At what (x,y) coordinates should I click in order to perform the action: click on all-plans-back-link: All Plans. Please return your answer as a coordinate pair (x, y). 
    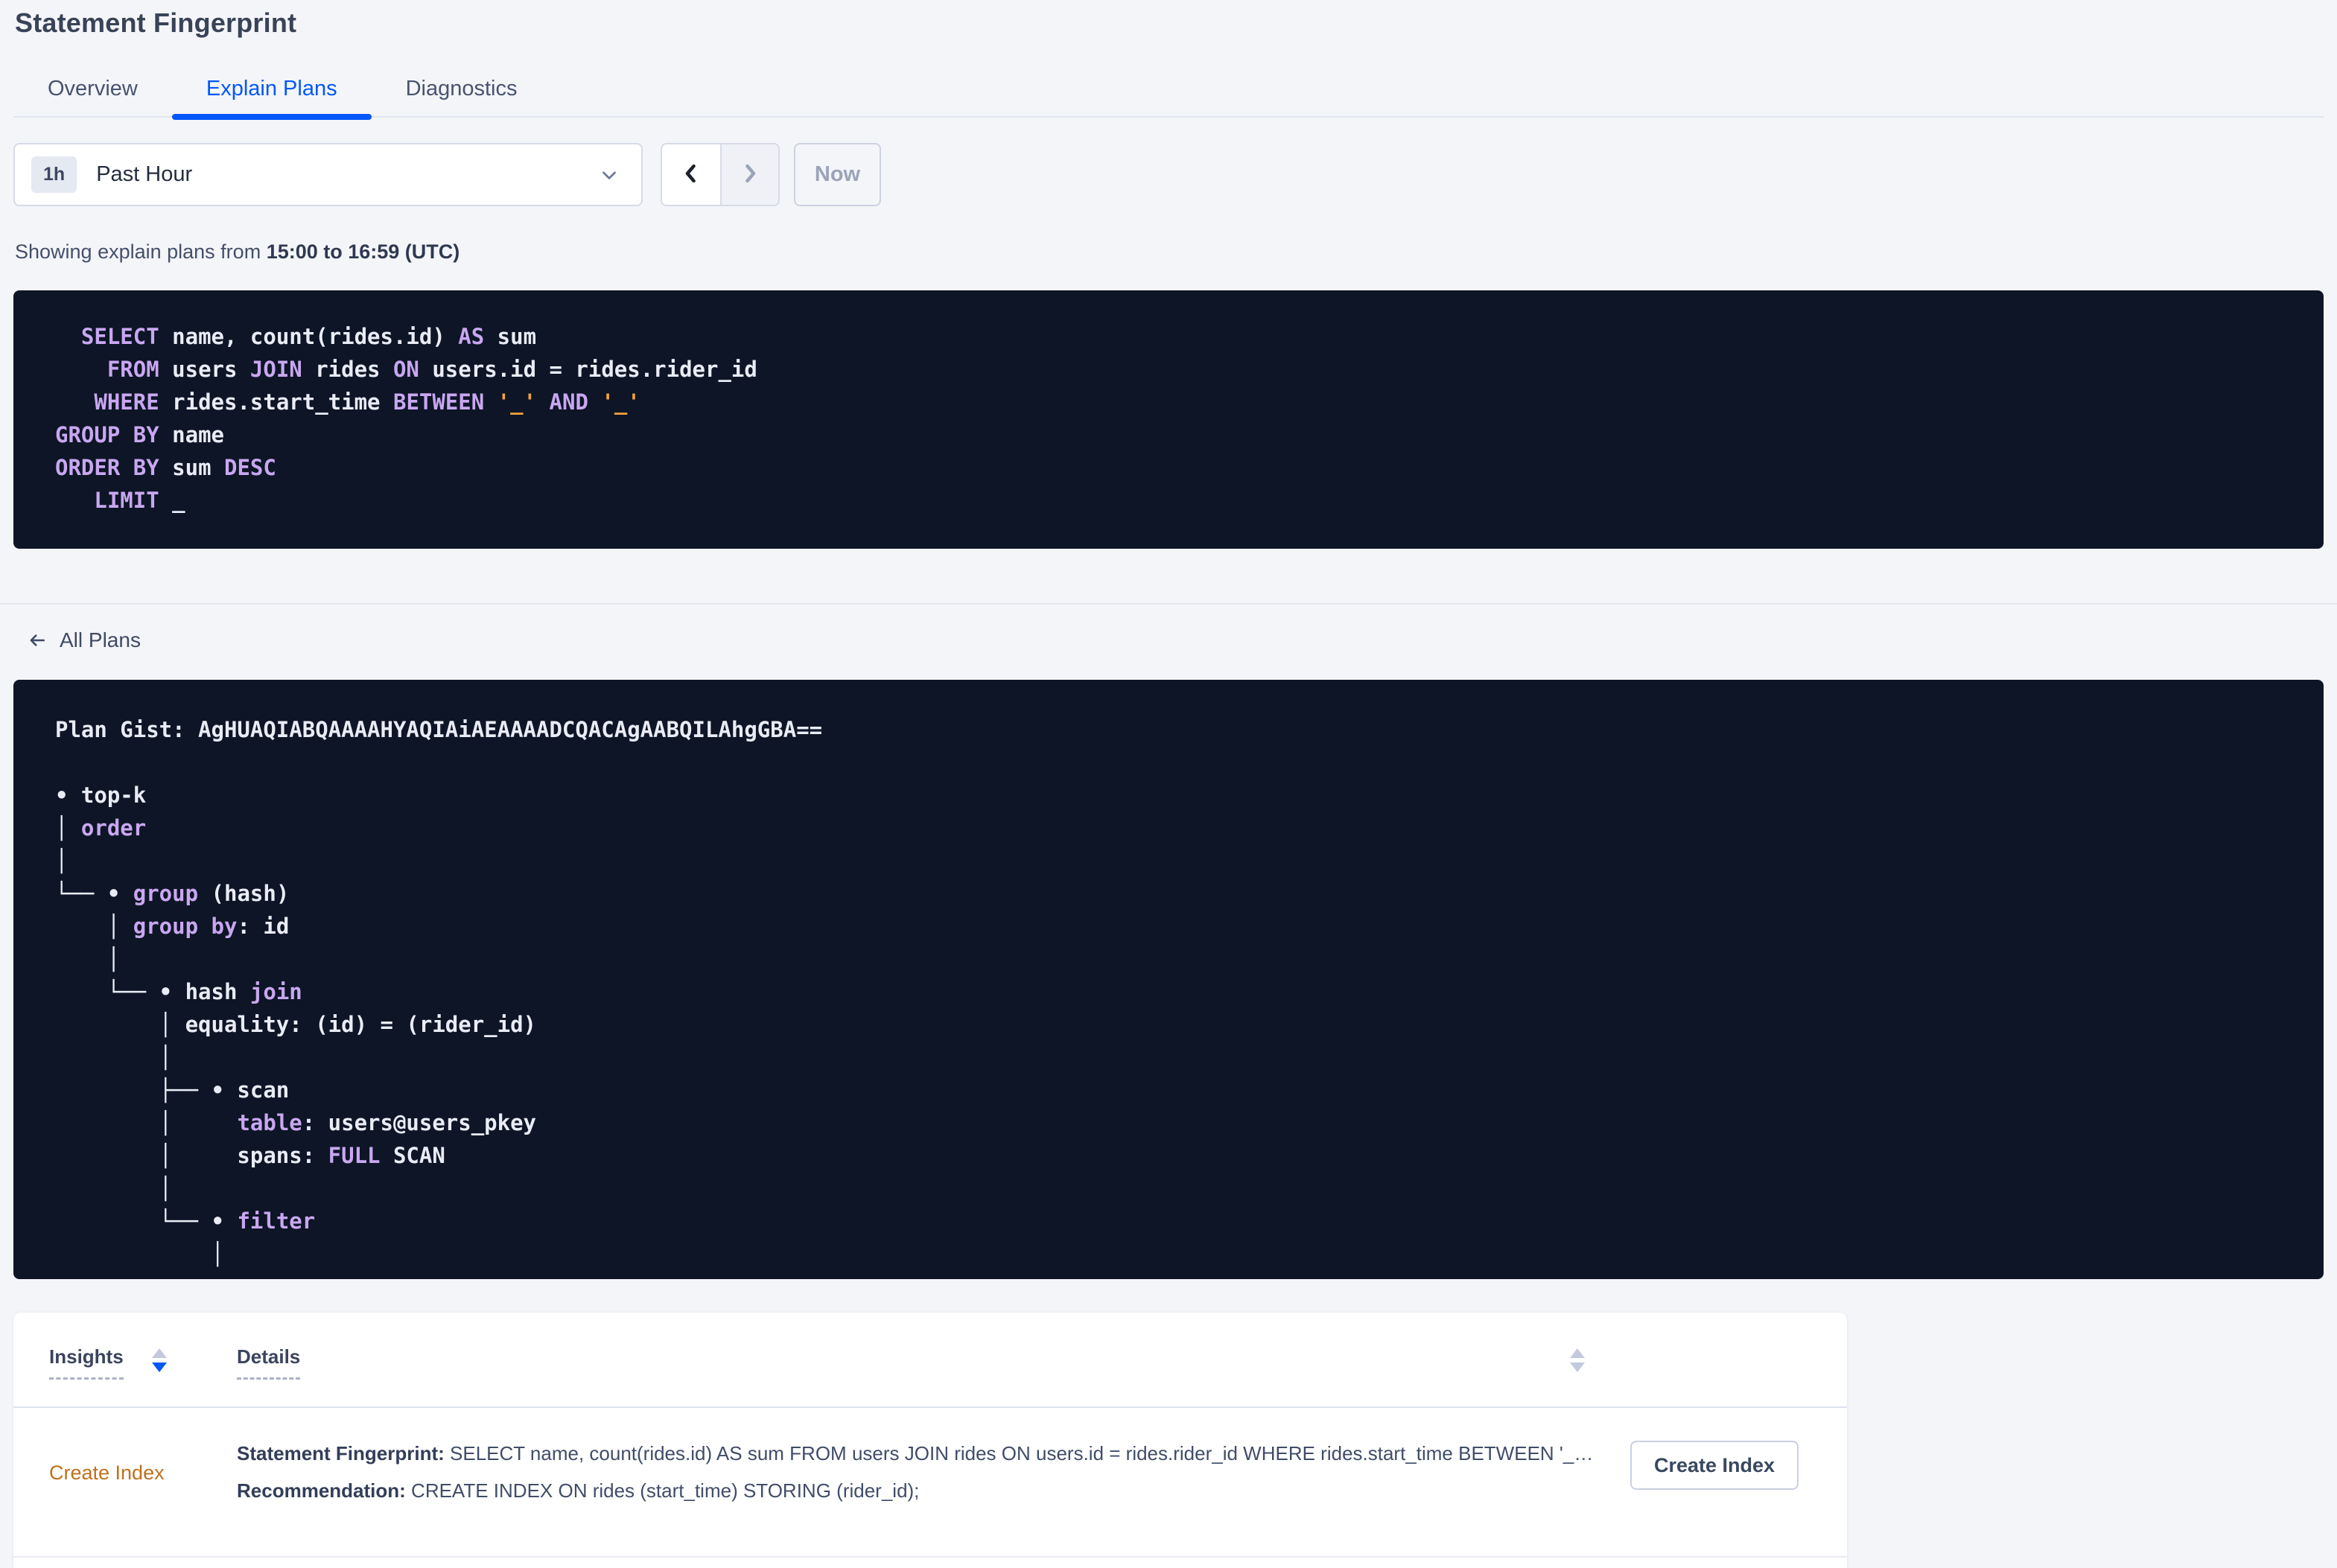
    Looking at the image, I should click on (84, 640).